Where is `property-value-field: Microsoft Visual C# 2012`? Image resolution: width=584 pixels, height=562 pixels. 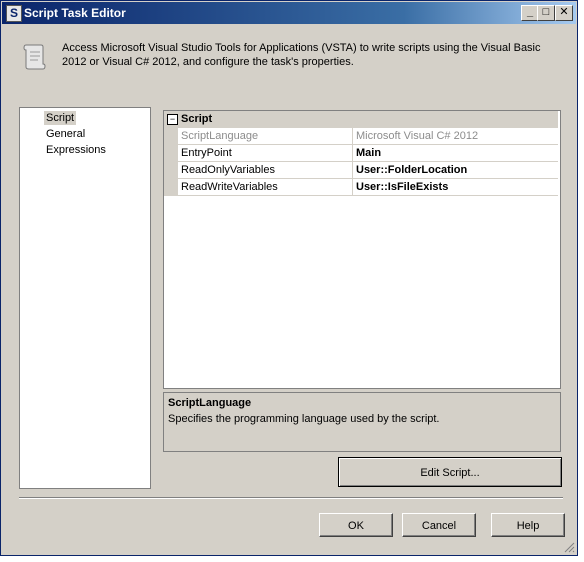 property-value-field: Microsoft Visual C# 2012 is located at coordinates (455, 136).